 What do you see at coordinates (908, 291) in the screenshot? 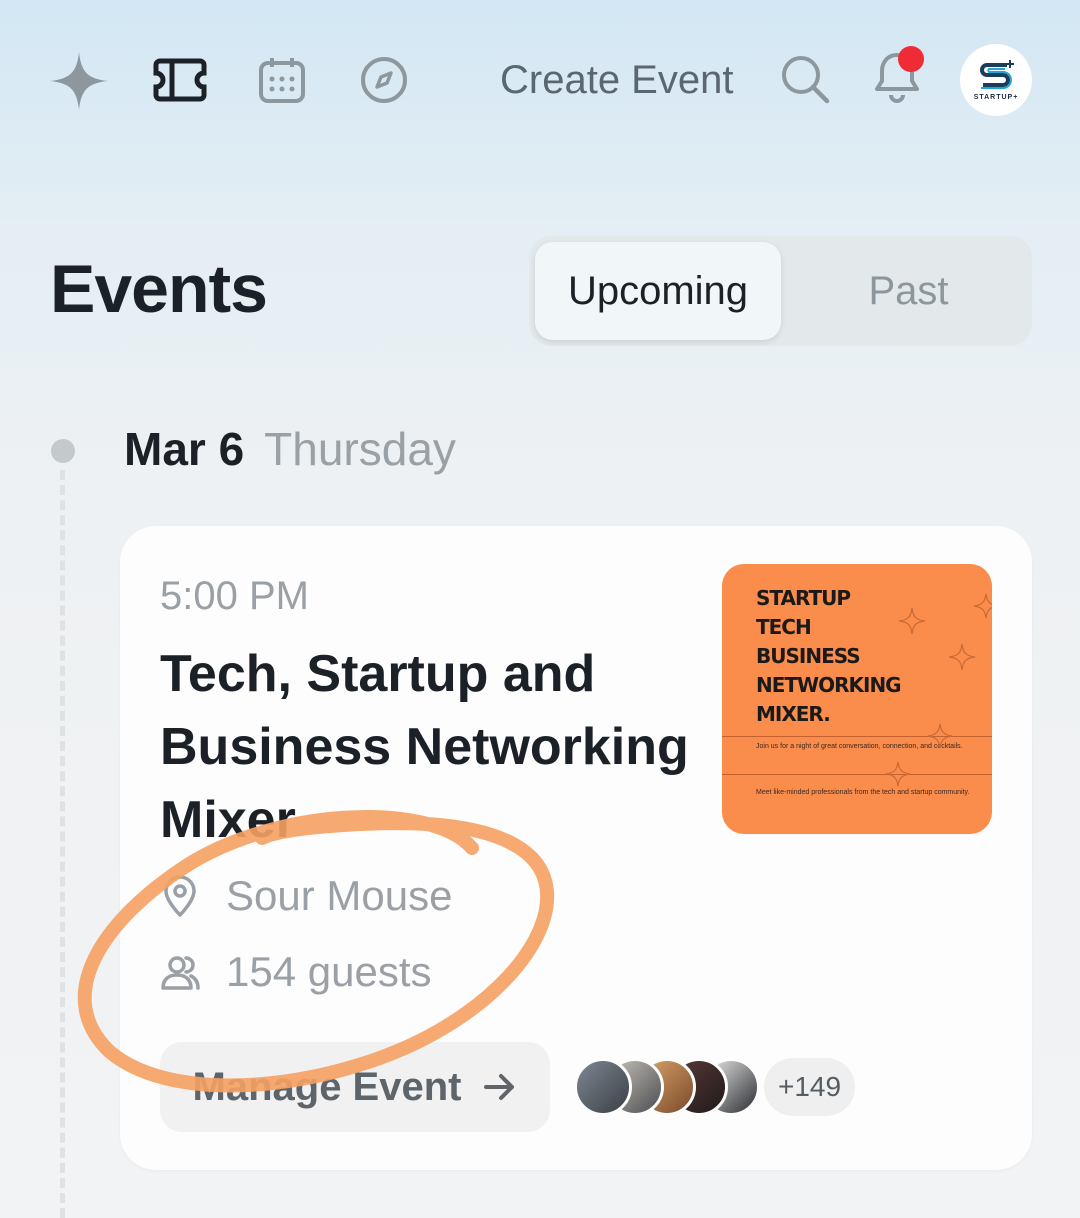
I see `tab-past: Past` at bounding box center [908, 291].